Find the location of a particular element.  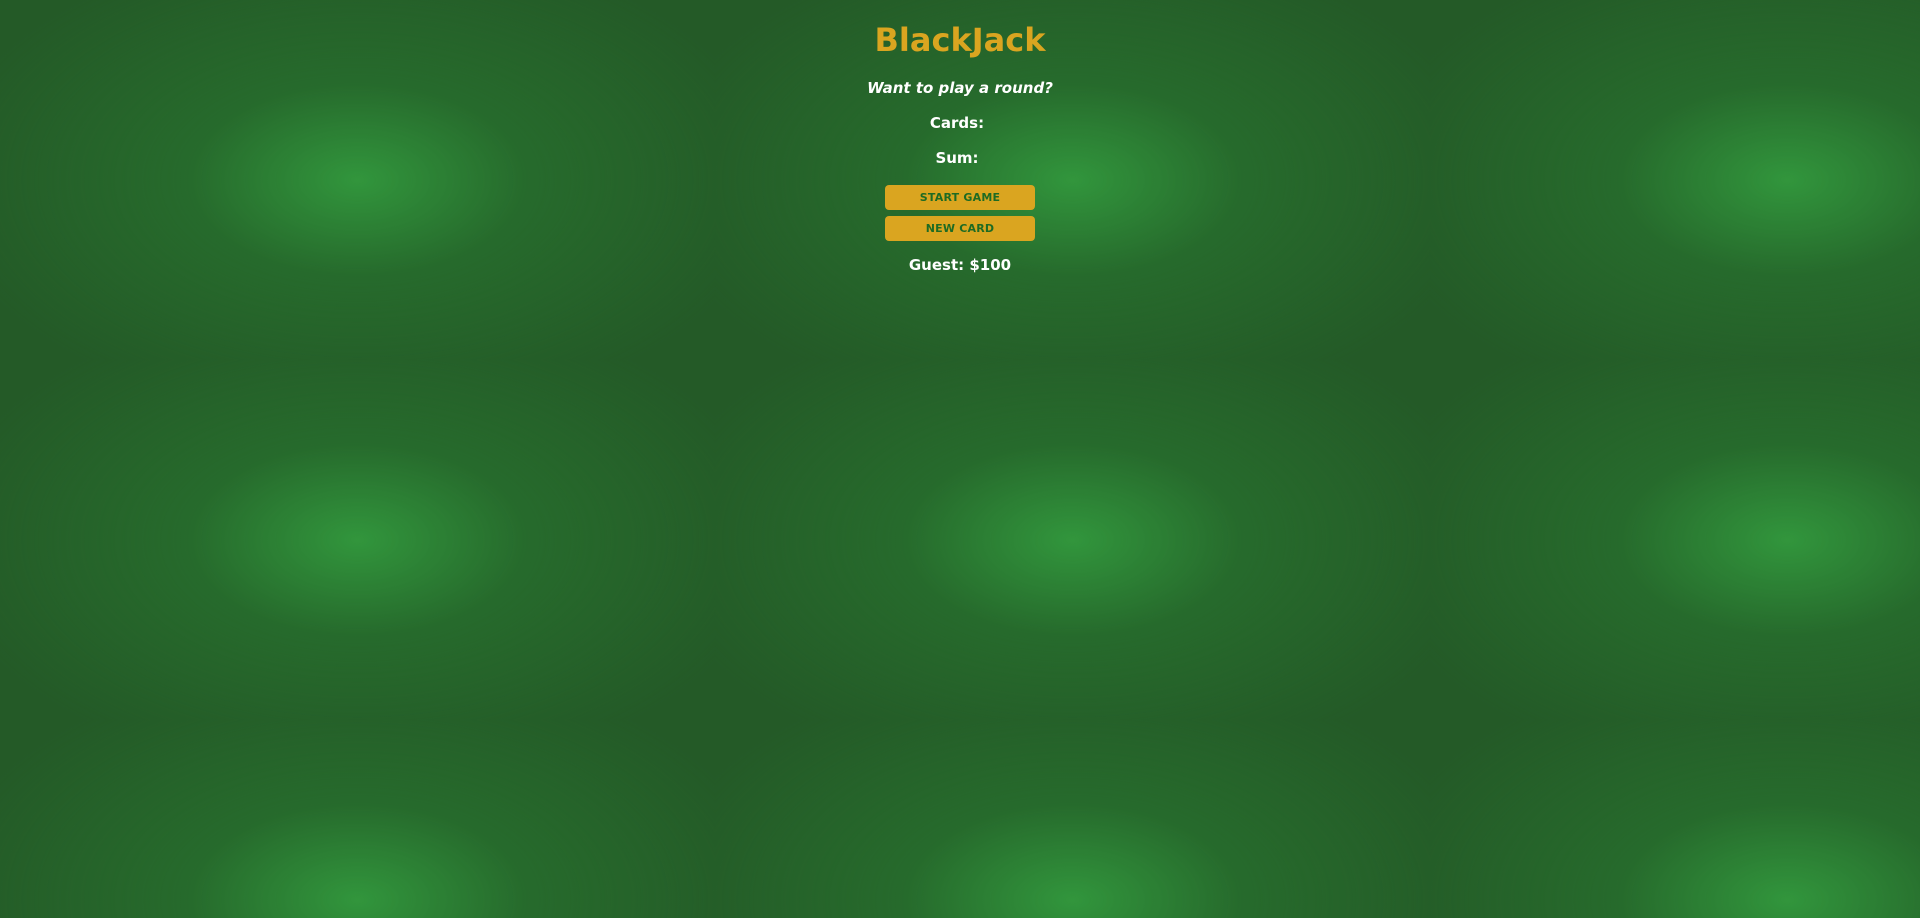

cards-label: Cards: is located at coordinates (957, 123).